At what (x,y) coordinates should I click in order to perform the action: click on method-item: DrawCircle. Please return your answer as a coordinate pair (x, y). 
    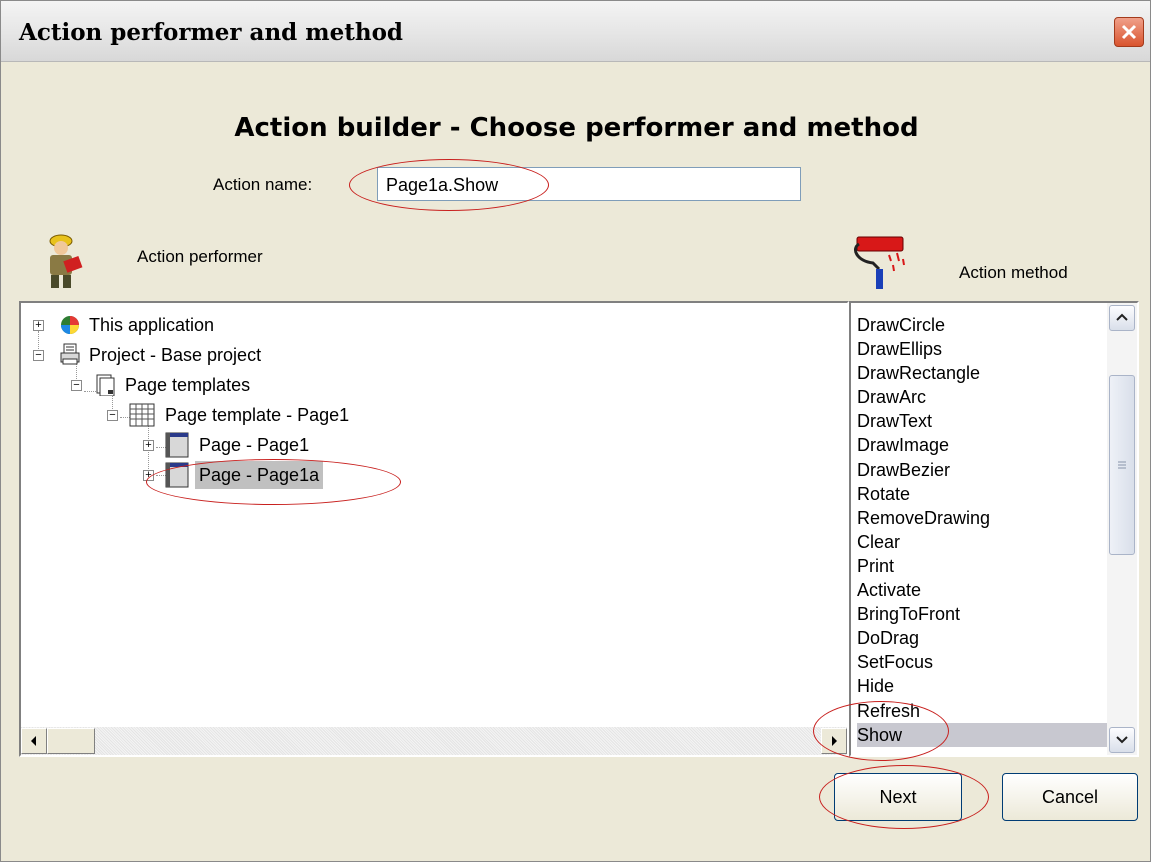
    Looking at the image, I should click on (982, 325).